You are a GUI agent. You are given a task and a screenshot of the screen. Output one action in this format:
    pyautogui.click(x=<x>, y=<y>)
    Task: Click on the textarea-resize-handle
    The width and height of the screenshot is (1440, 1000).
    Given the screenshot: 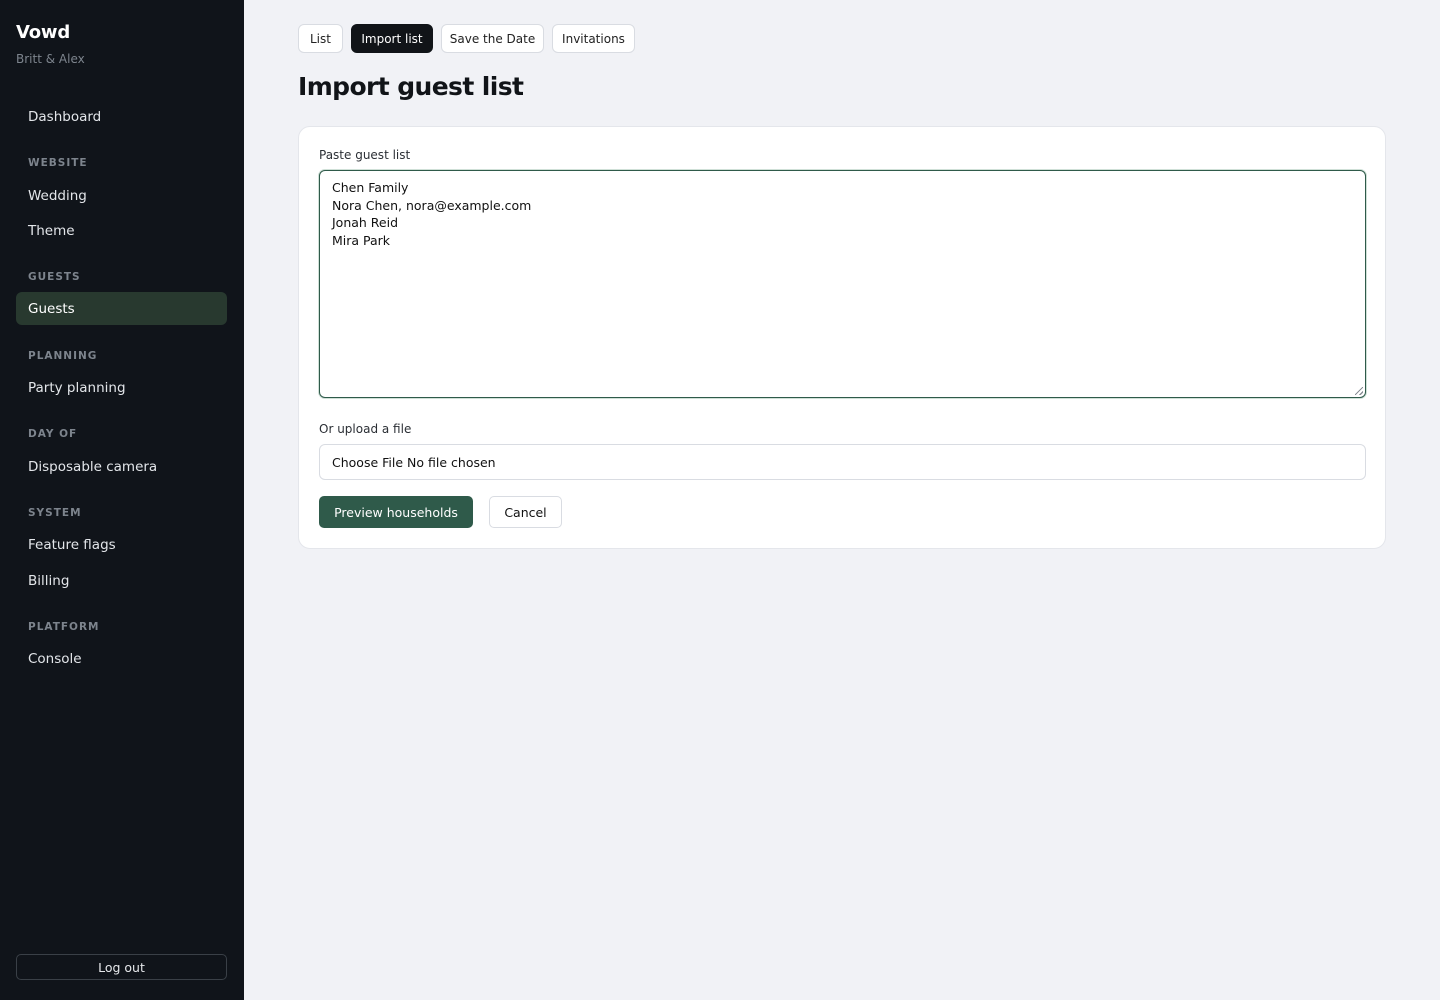 What is the action you would take?
    pyautogui.click(x=1359, y=391)
    